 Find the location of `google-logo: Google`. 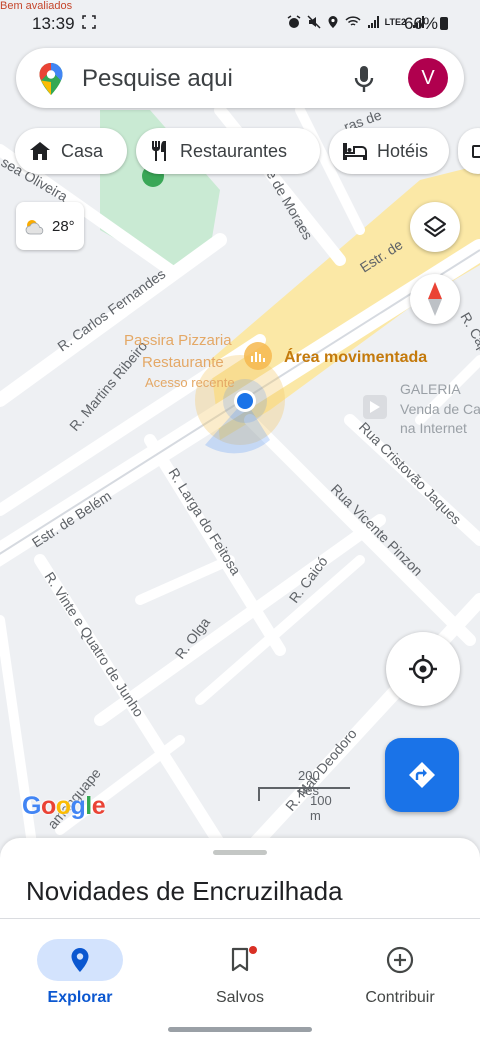

google-logo: Google is located at coordinates (64, 806).